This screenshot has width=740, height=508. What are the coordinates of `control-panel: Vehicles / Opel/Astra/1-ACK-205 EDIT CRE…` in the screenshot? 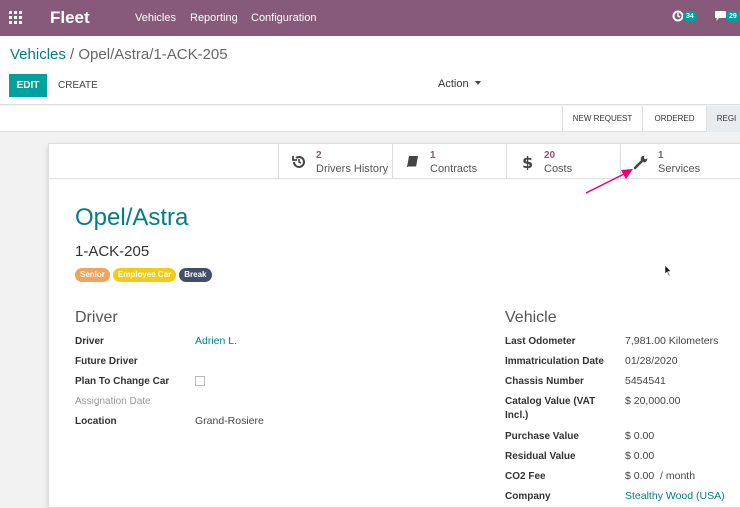 It's located at (370, 70).